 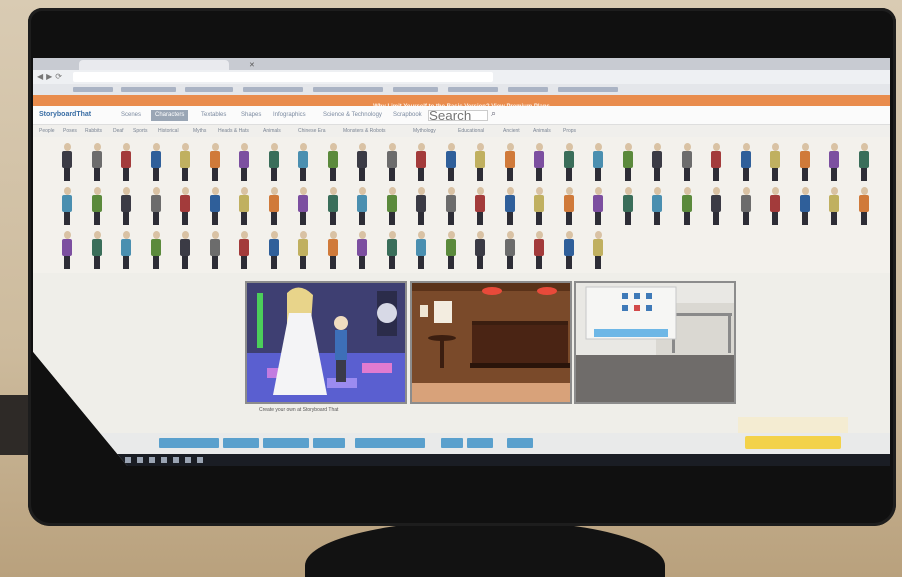 What do you see at coordinates (569, 131) in the screenshot?
I see `category-item: Props` at bounding box center [569, 131].